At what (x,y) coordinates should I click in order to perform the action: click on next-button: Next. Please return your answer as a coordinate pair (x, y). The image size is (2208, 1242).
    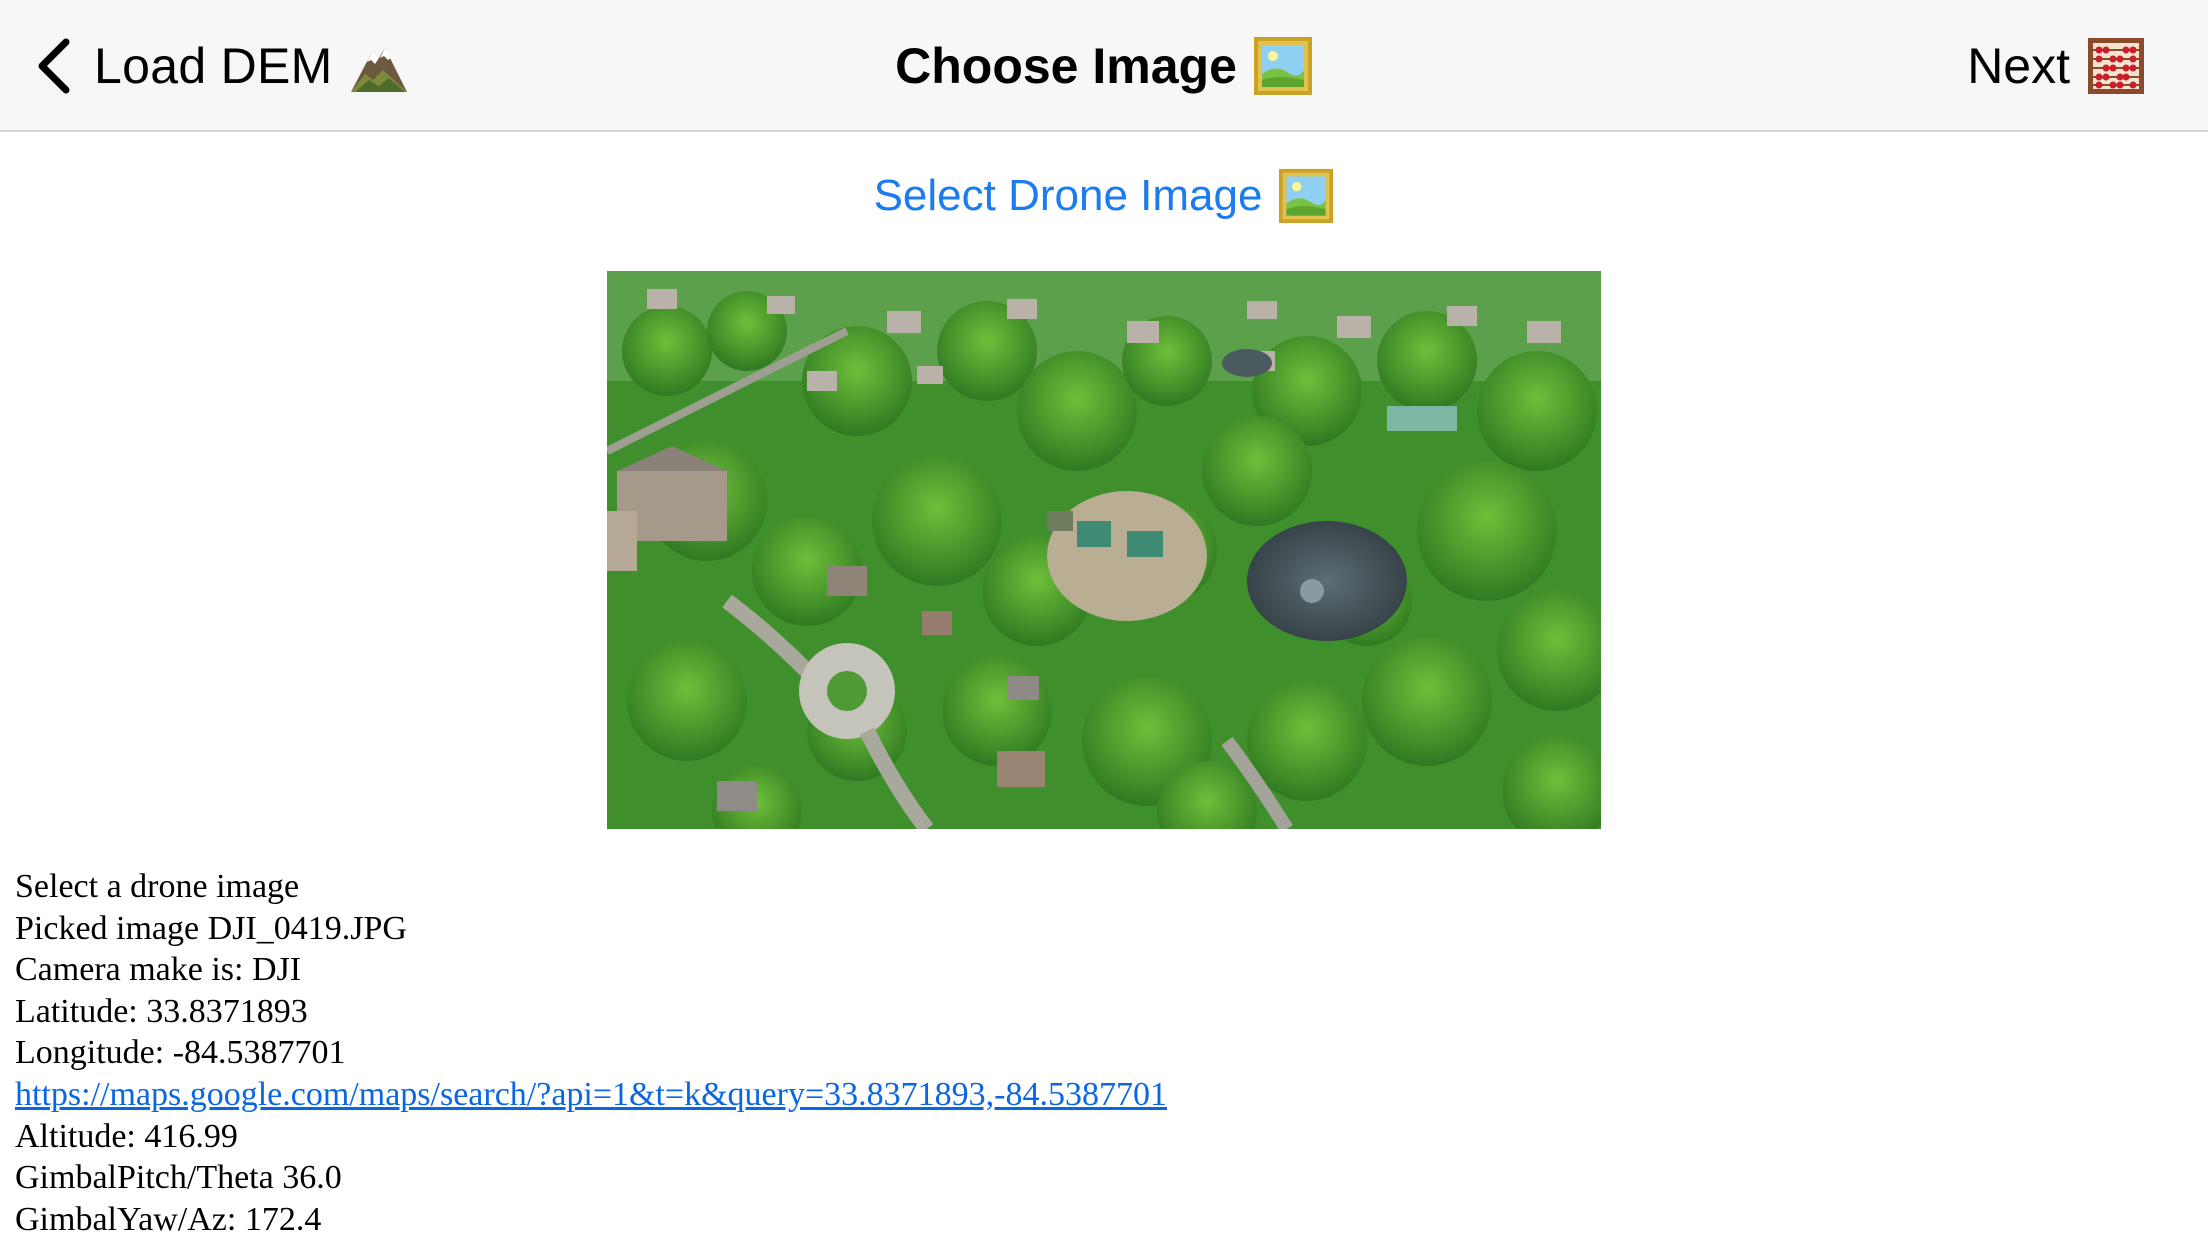
    Looking at the image, I should click on (2056, 66).